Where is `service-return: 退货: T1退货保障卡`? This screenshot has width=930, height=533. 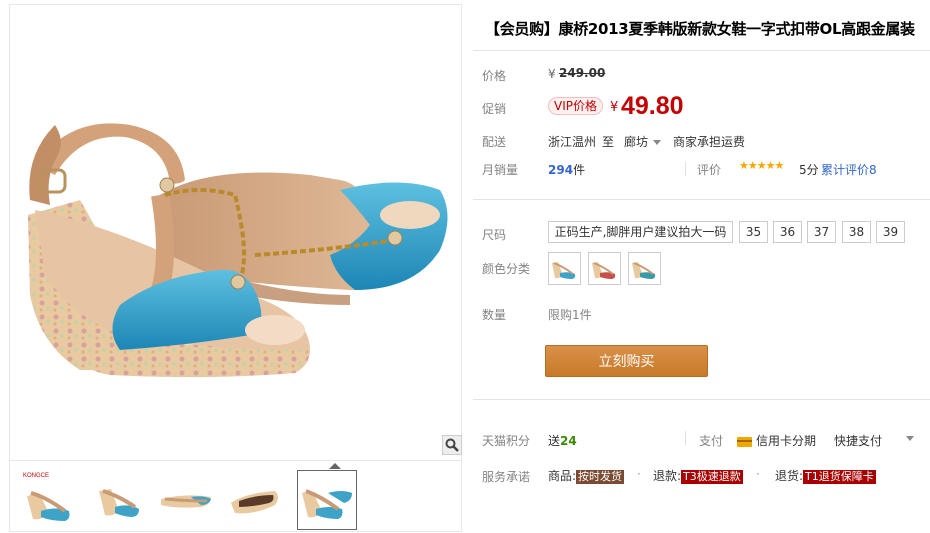 service-return: 退货: T1退货保障卡 is located at coordinates (825, 475).